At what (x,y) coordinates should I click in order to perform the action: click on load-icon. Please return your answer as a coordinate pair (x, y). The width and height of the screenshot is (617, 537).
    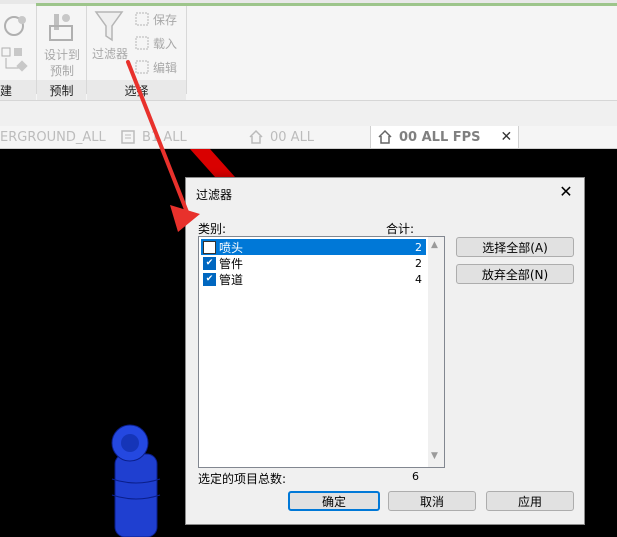
    Looking at the image, I should click on (142, 43).